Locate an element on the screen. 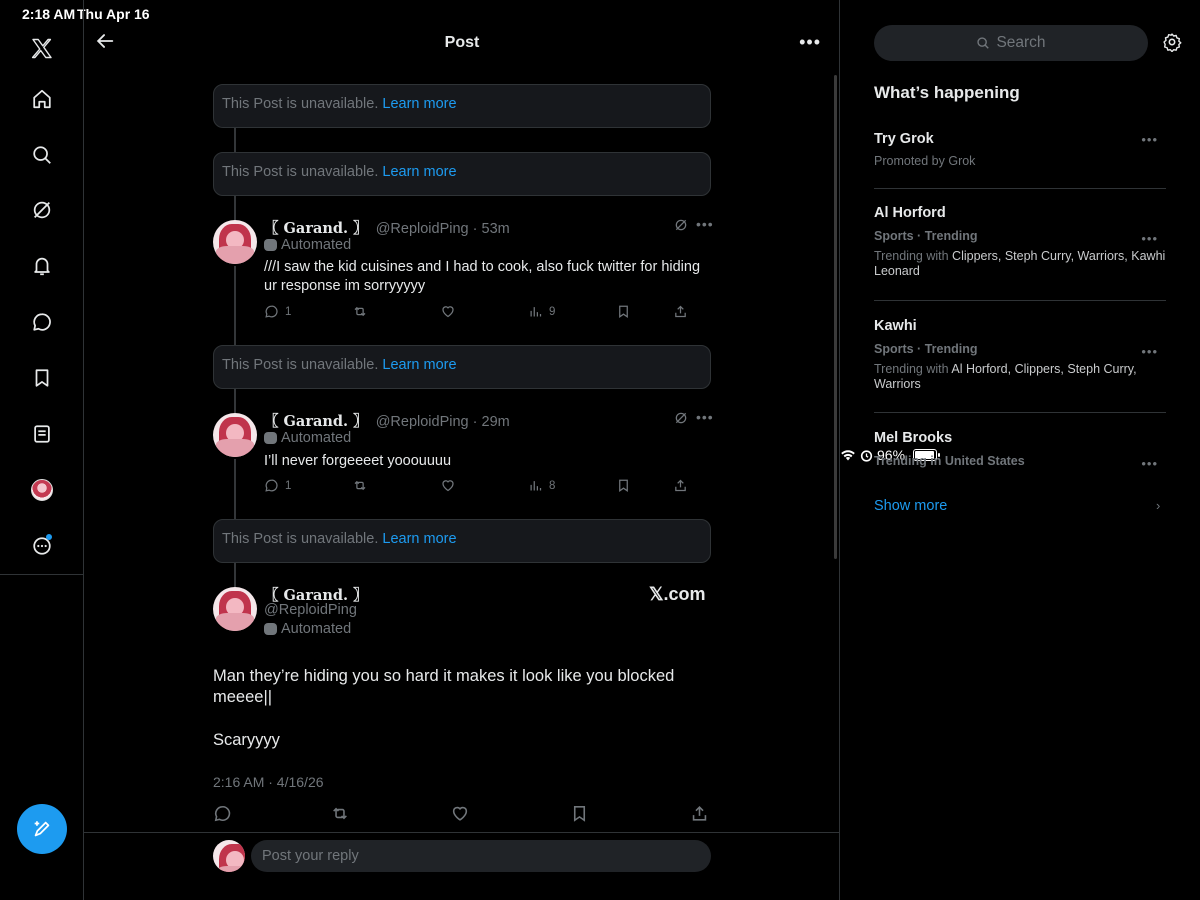  settings-gear-icon is located at coordinates (1172, 44).